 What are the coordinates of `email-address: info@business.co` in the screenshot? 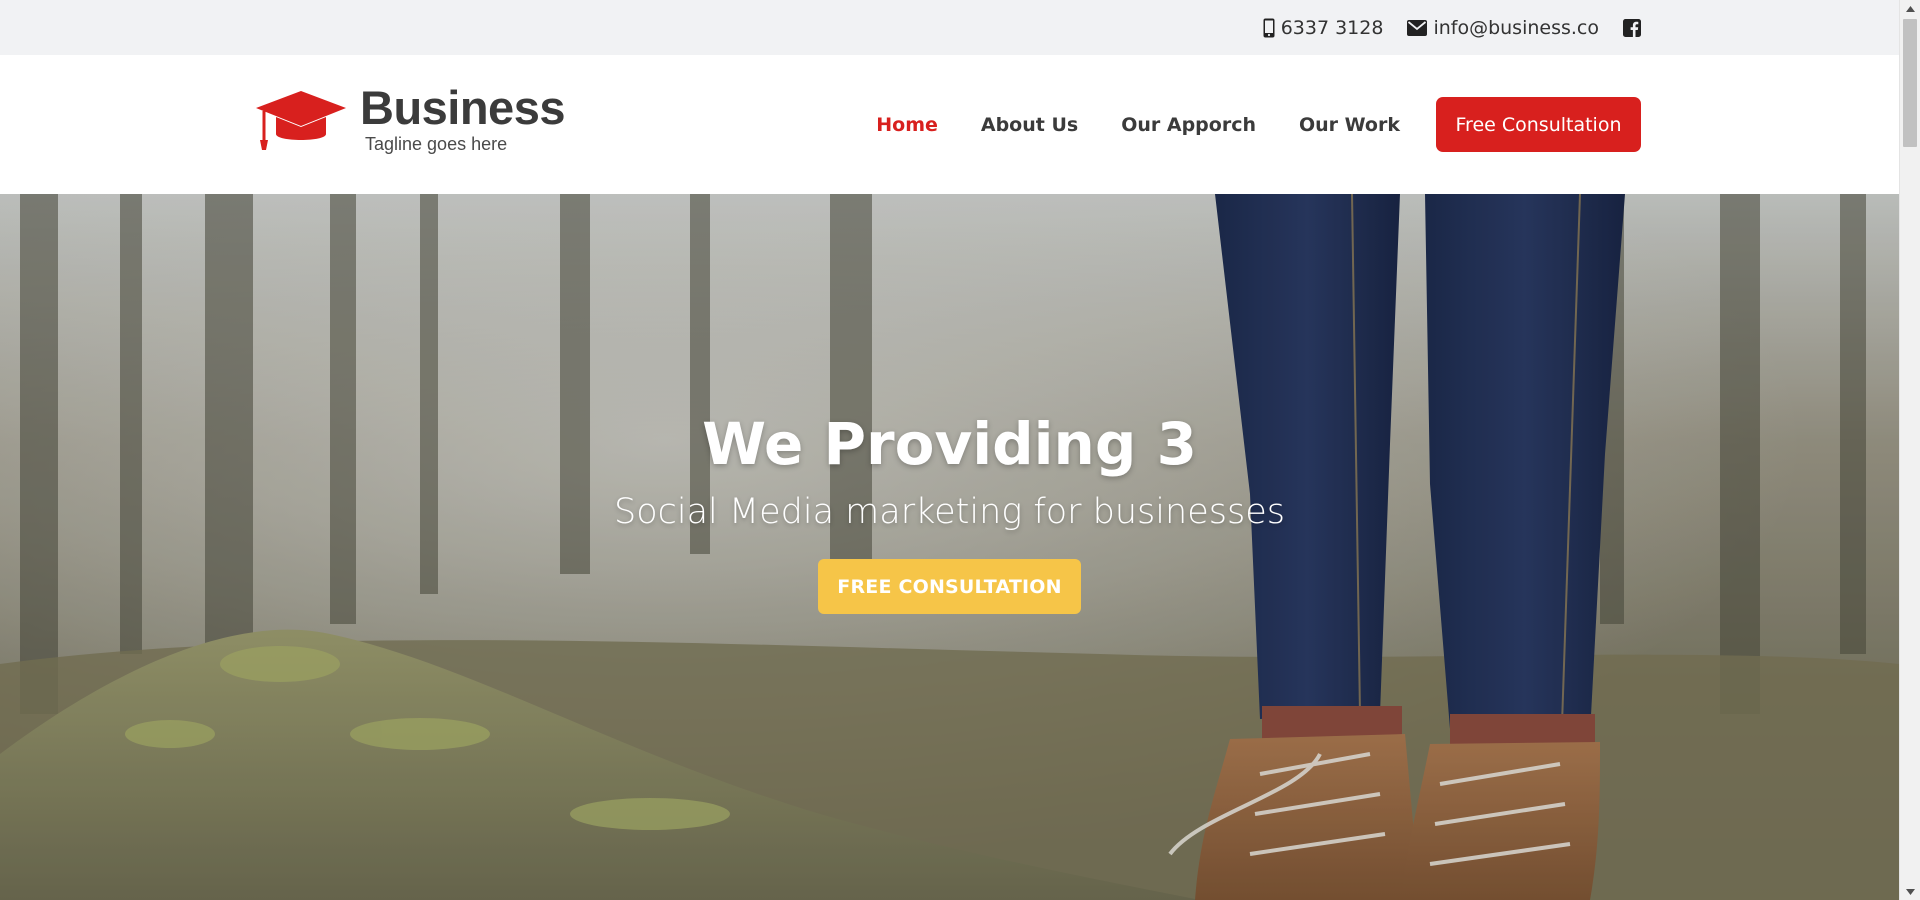 It's located at (1516, 27).